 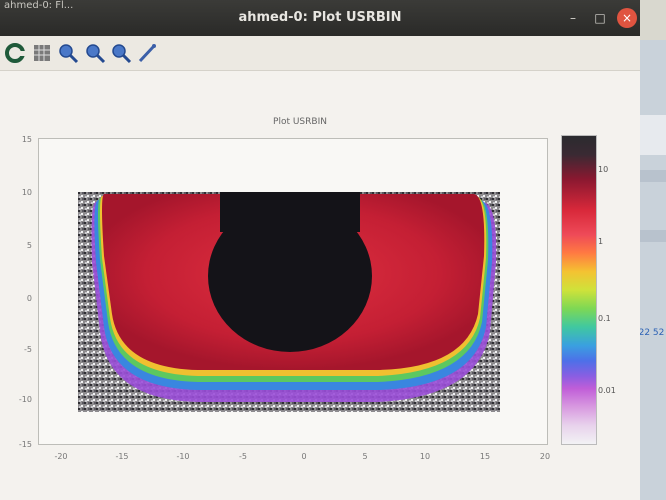 What do you see at coordinates (122, 456) in the screenshot?
I see `x-tick-label: -15` at bounding box center [122, 456].